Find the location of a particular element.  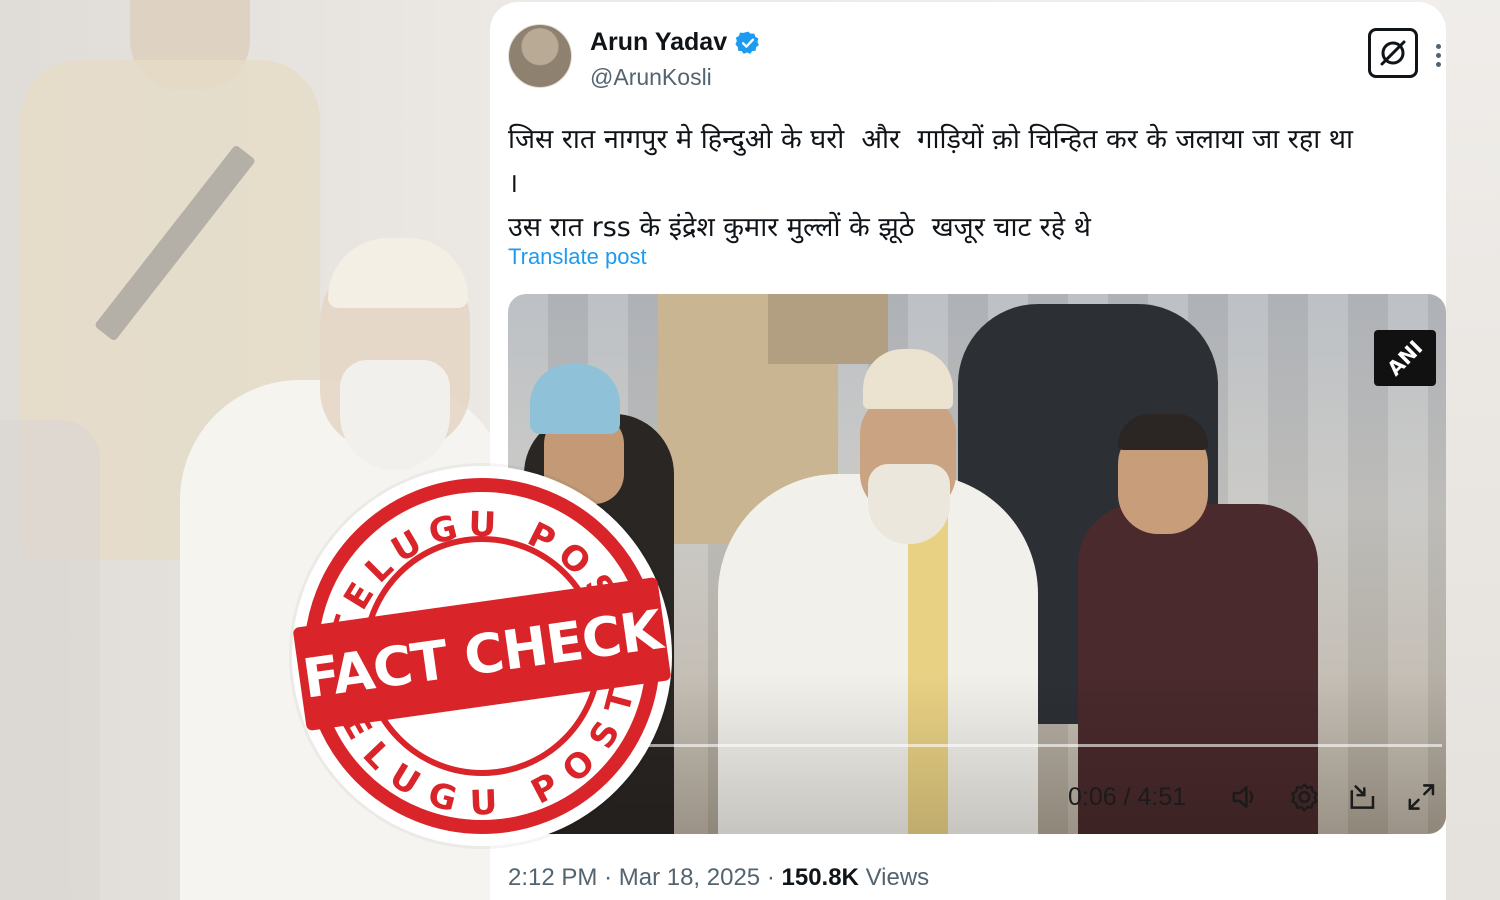

grok-icon is located at coordinates (1393, 53).